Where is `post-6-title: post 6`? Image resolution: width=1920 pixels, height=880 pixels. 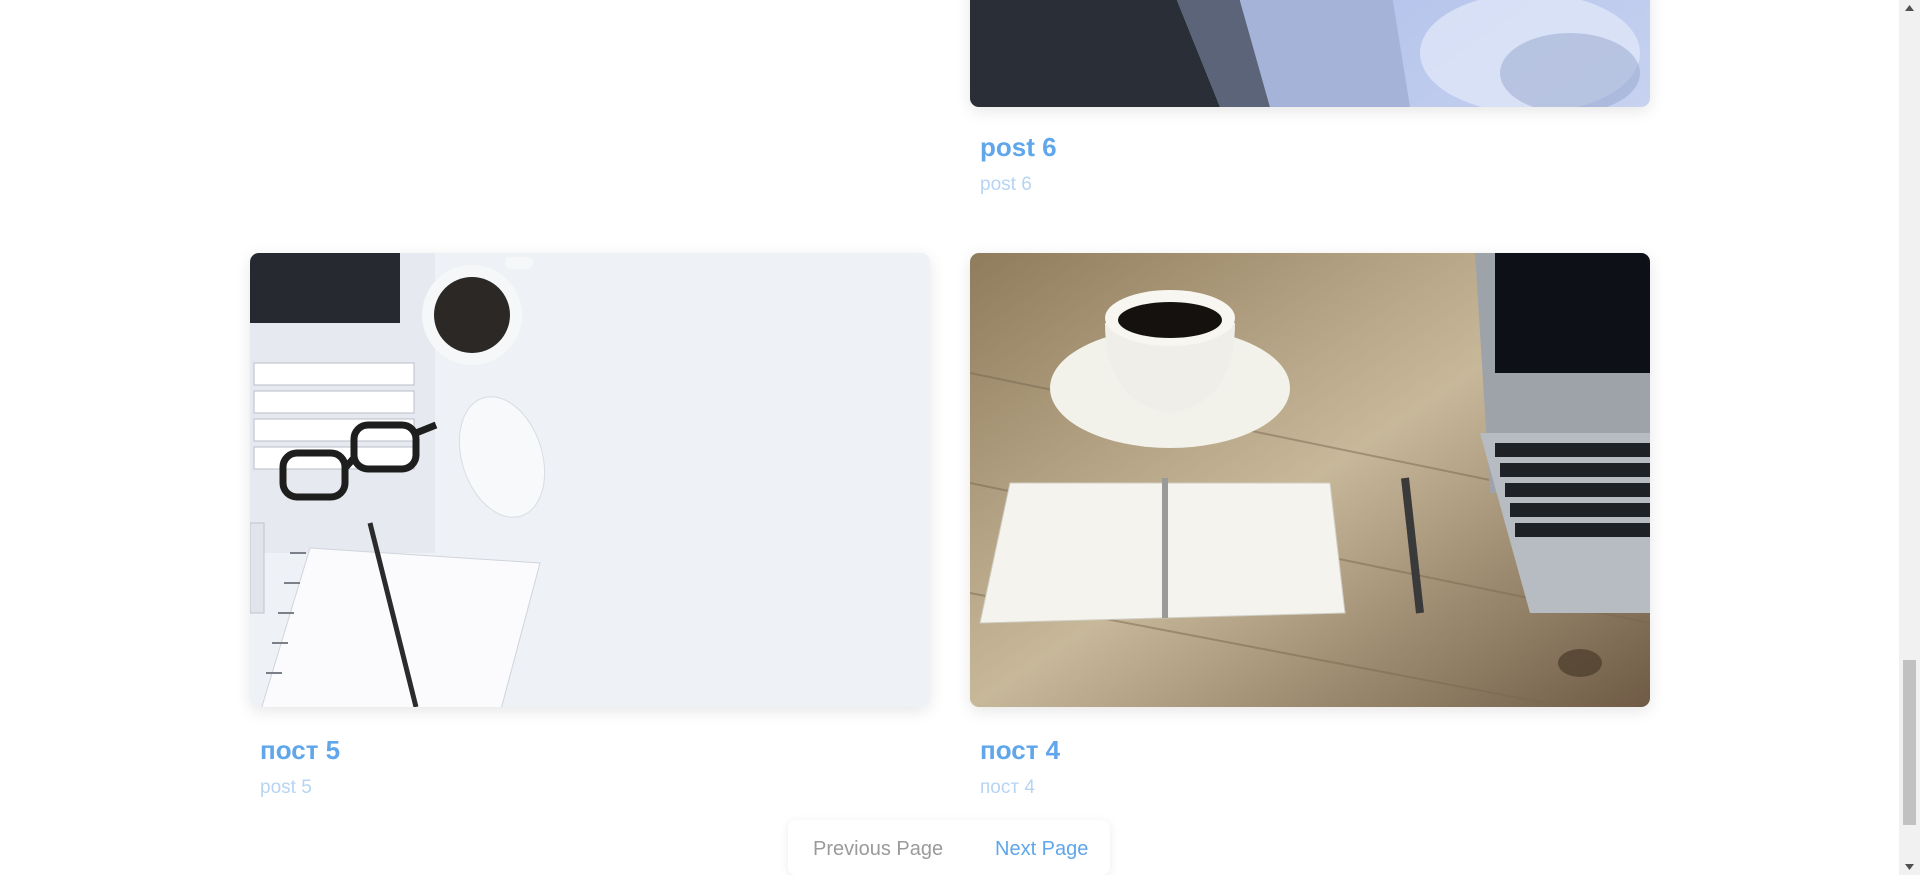
post-6-title: post 6 is located at coordinates (1018, 147).